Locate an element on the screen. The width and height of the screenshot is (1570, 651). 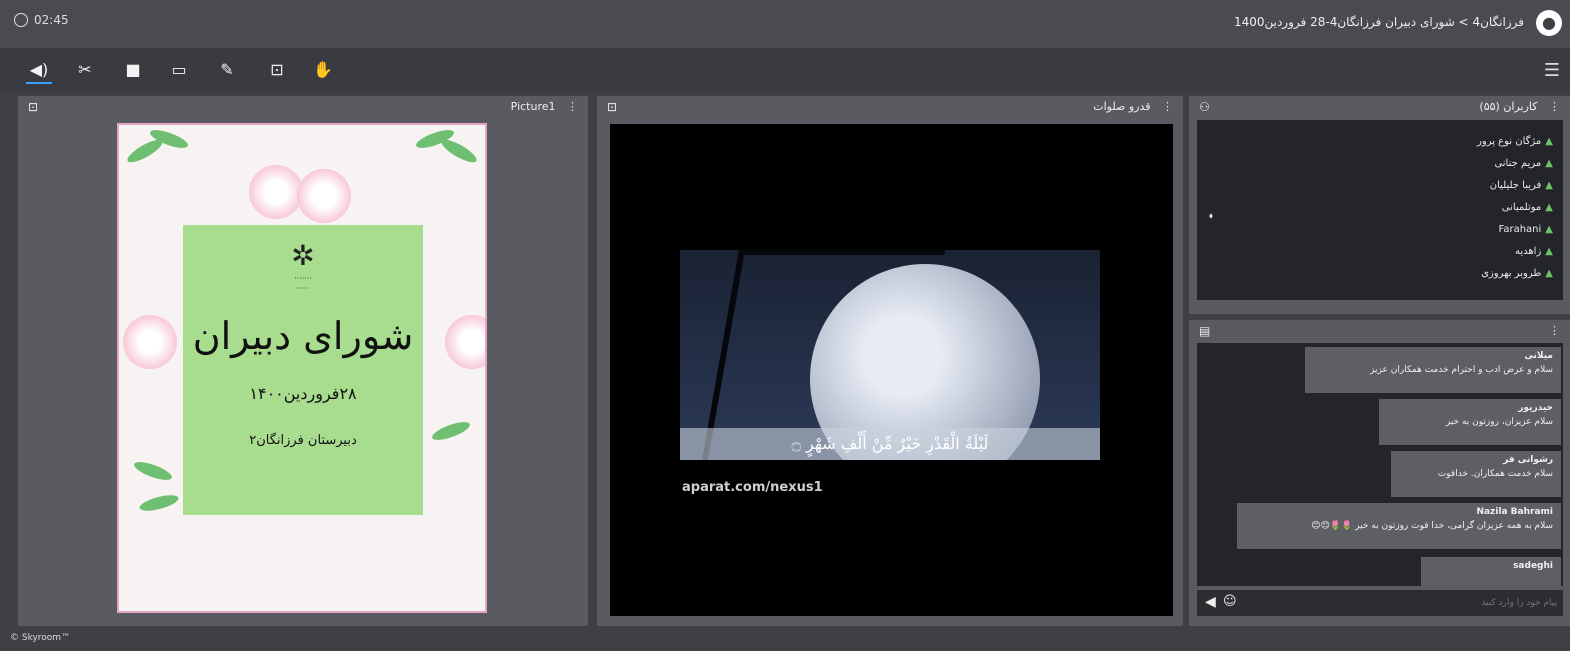
poster-title: شورای دبیران is located at coordinates (303, 336).